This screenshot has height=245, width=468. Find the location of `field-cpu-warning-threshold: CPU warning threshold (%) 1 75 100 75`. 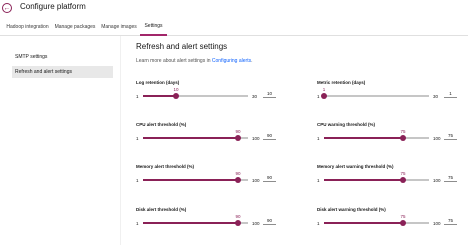

field-cpu-warning-threshold: CPU warning threshold (%) 1 75 100 75 is located at coordinates (392, 139).